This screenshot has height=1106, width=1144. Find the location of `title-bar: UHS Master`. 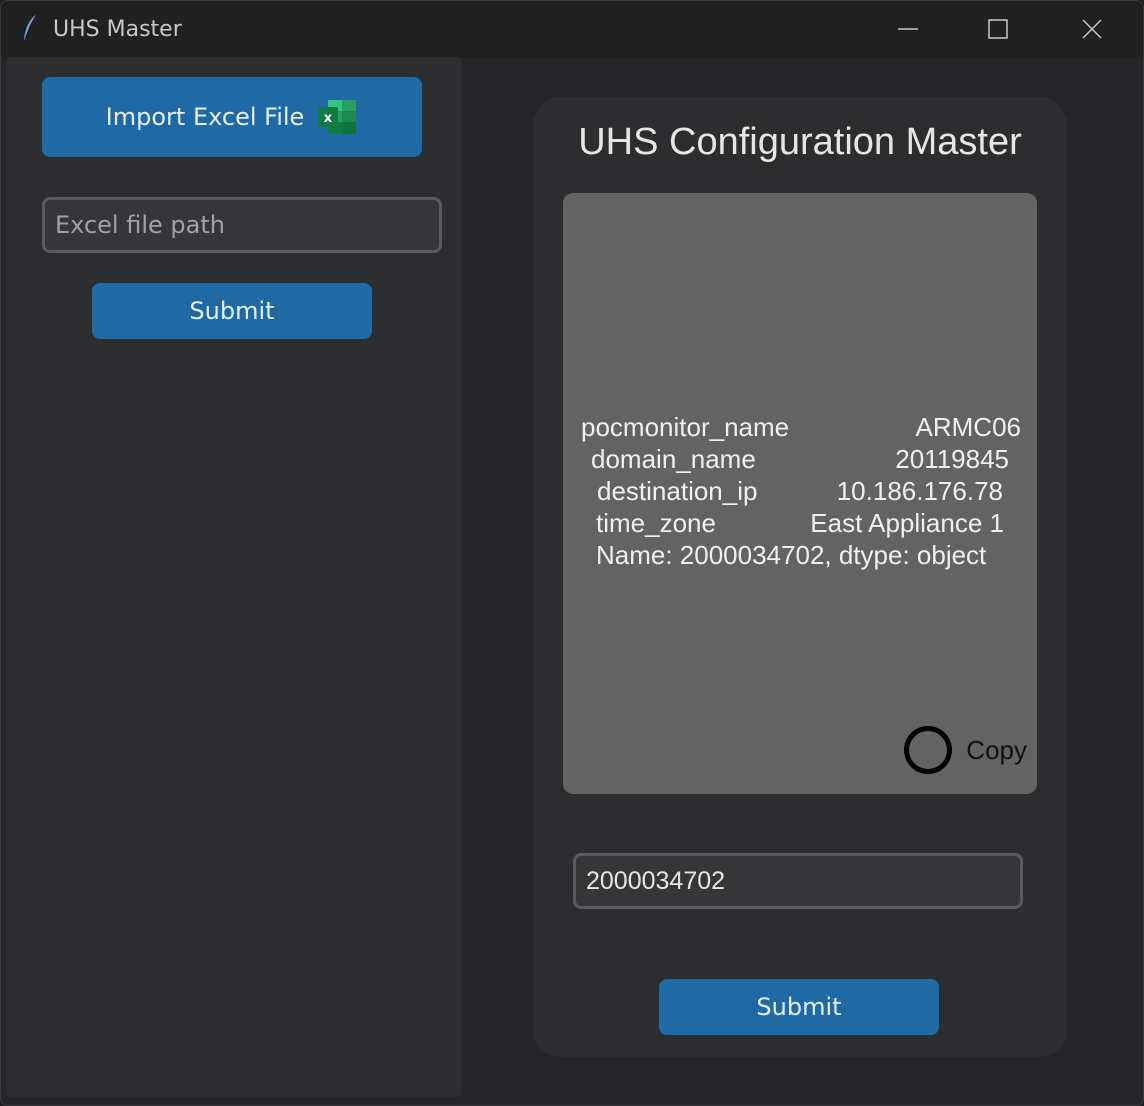

title-bar: UHS Master is located at coordinates (572, 29).